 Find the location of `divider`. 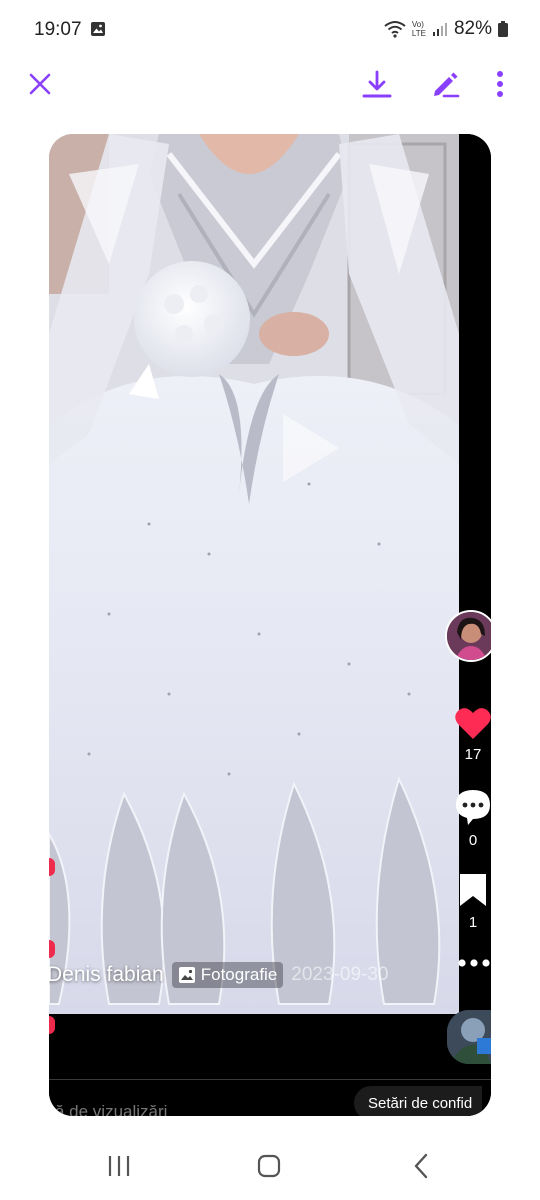

divider is located at coordinates (270, 1079).